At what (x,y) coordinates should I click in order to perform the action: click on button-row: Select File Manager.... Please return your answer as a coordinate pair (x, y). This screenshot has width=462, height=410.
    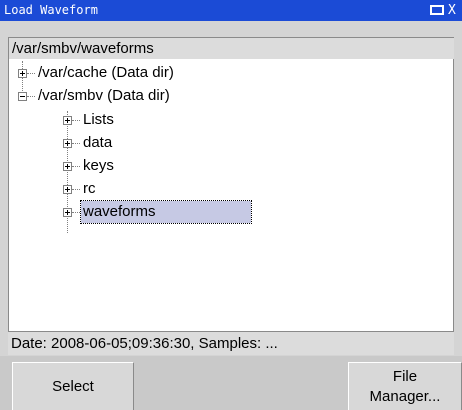
    Looking at the image, I should click on (231, 383).